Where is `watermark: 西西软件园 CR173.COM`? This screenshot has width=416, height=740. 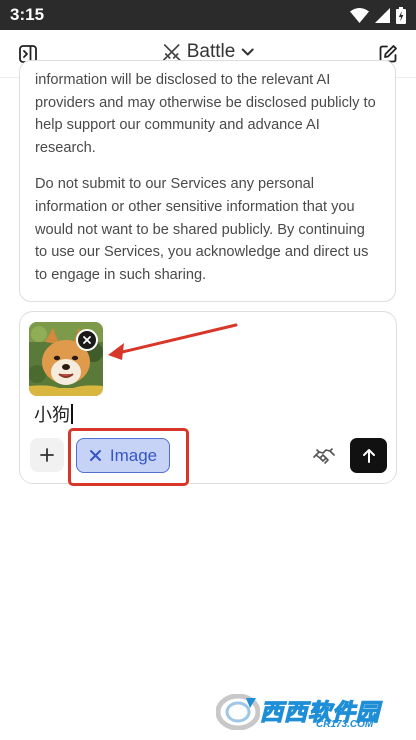
watermark: 西西软件园 CR173.COM is located at coordinates (307, 712).